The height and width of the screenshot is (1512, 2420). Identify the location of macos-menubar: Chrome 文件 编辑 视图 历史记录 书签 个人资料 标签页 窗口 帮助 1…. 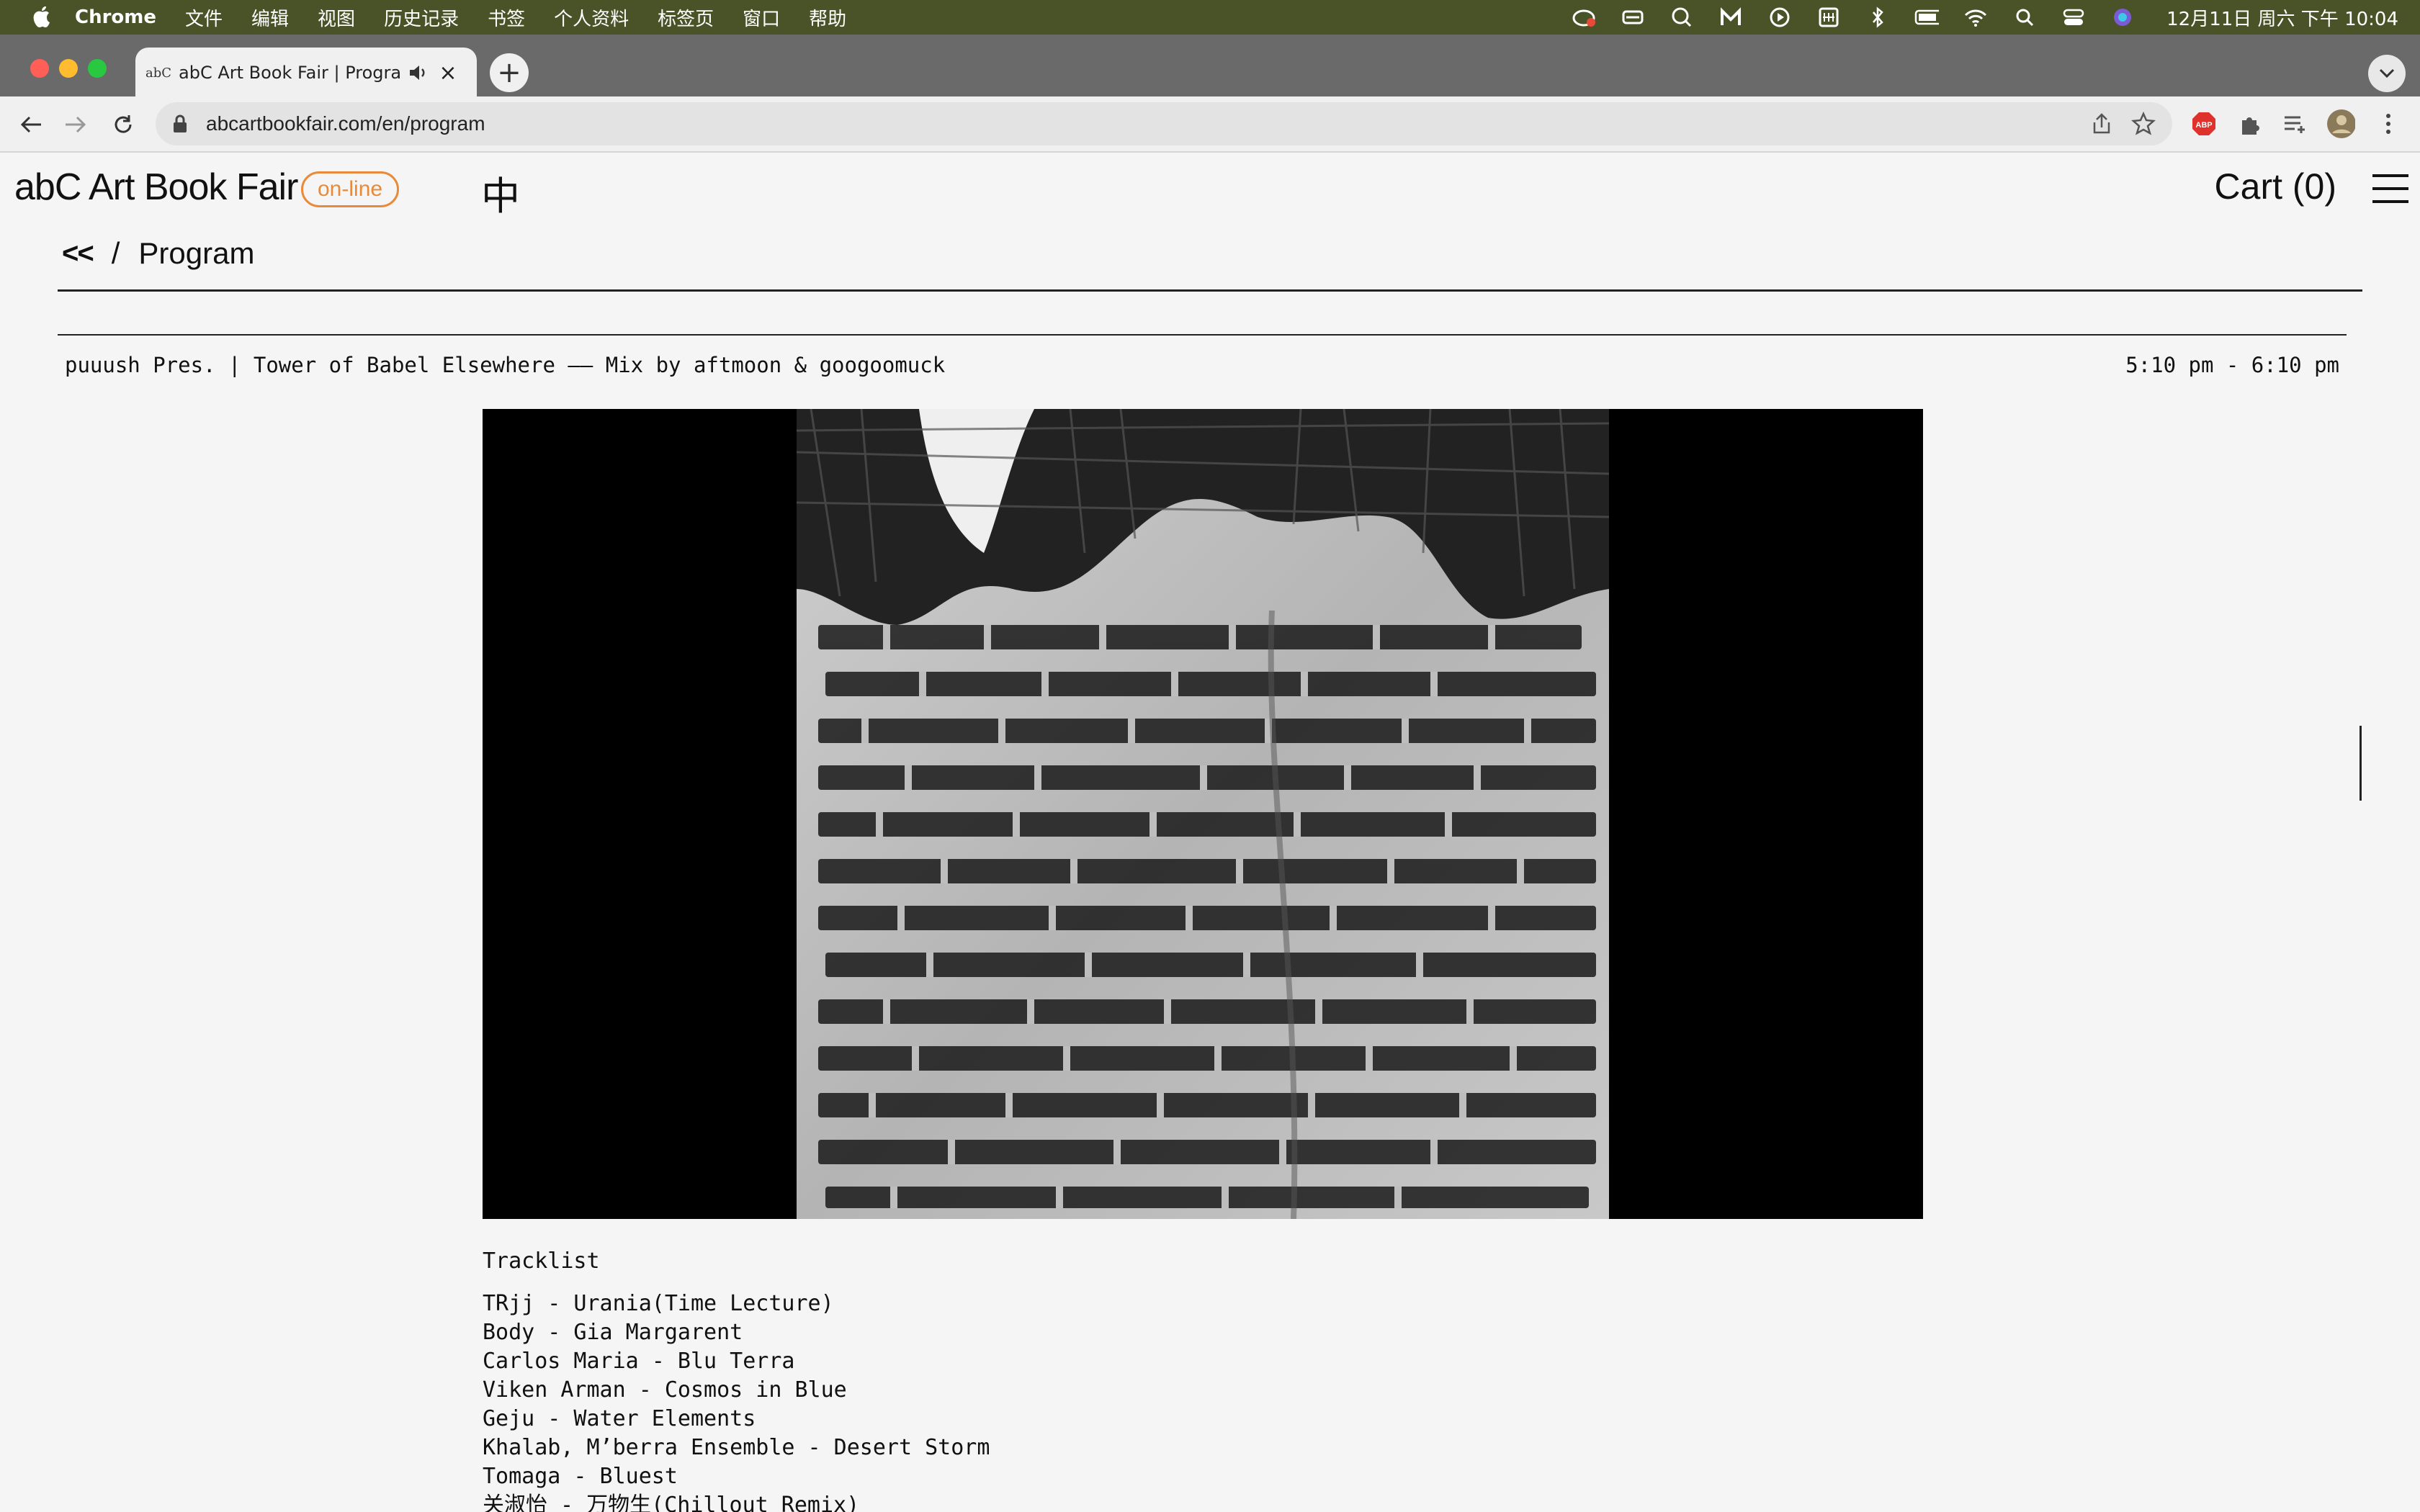
(1210, 17).